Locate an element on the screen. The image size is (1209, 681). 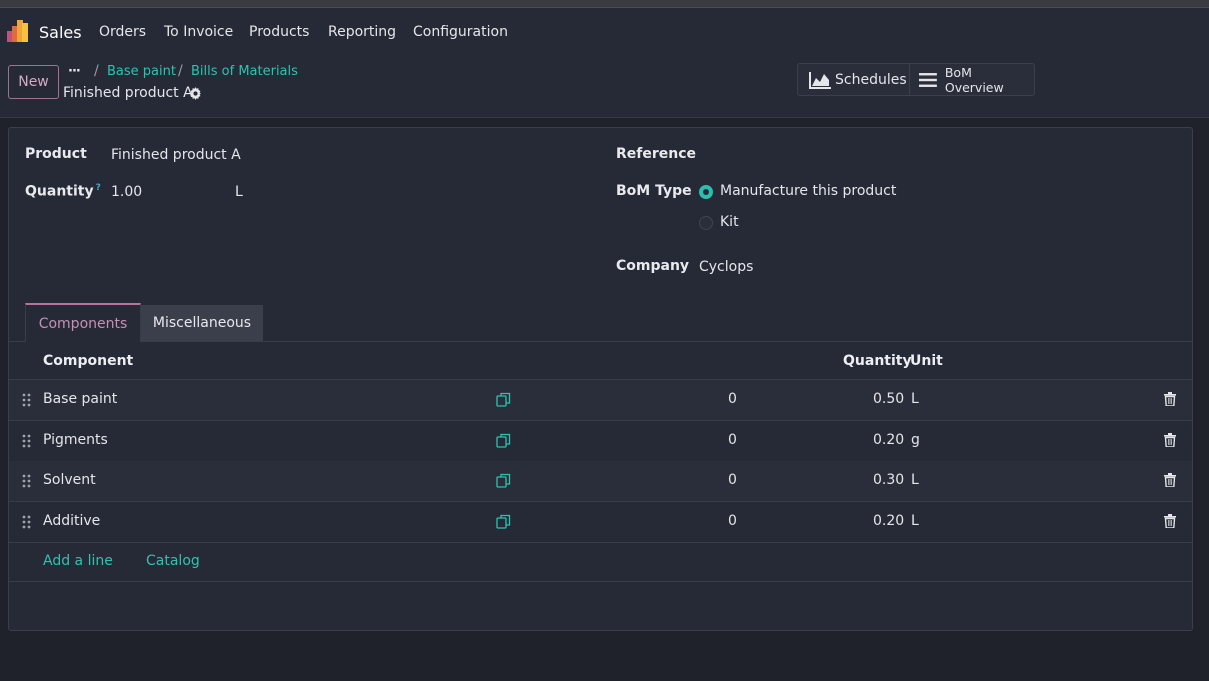
area-chart-icon is located at coordinates (820, 80).